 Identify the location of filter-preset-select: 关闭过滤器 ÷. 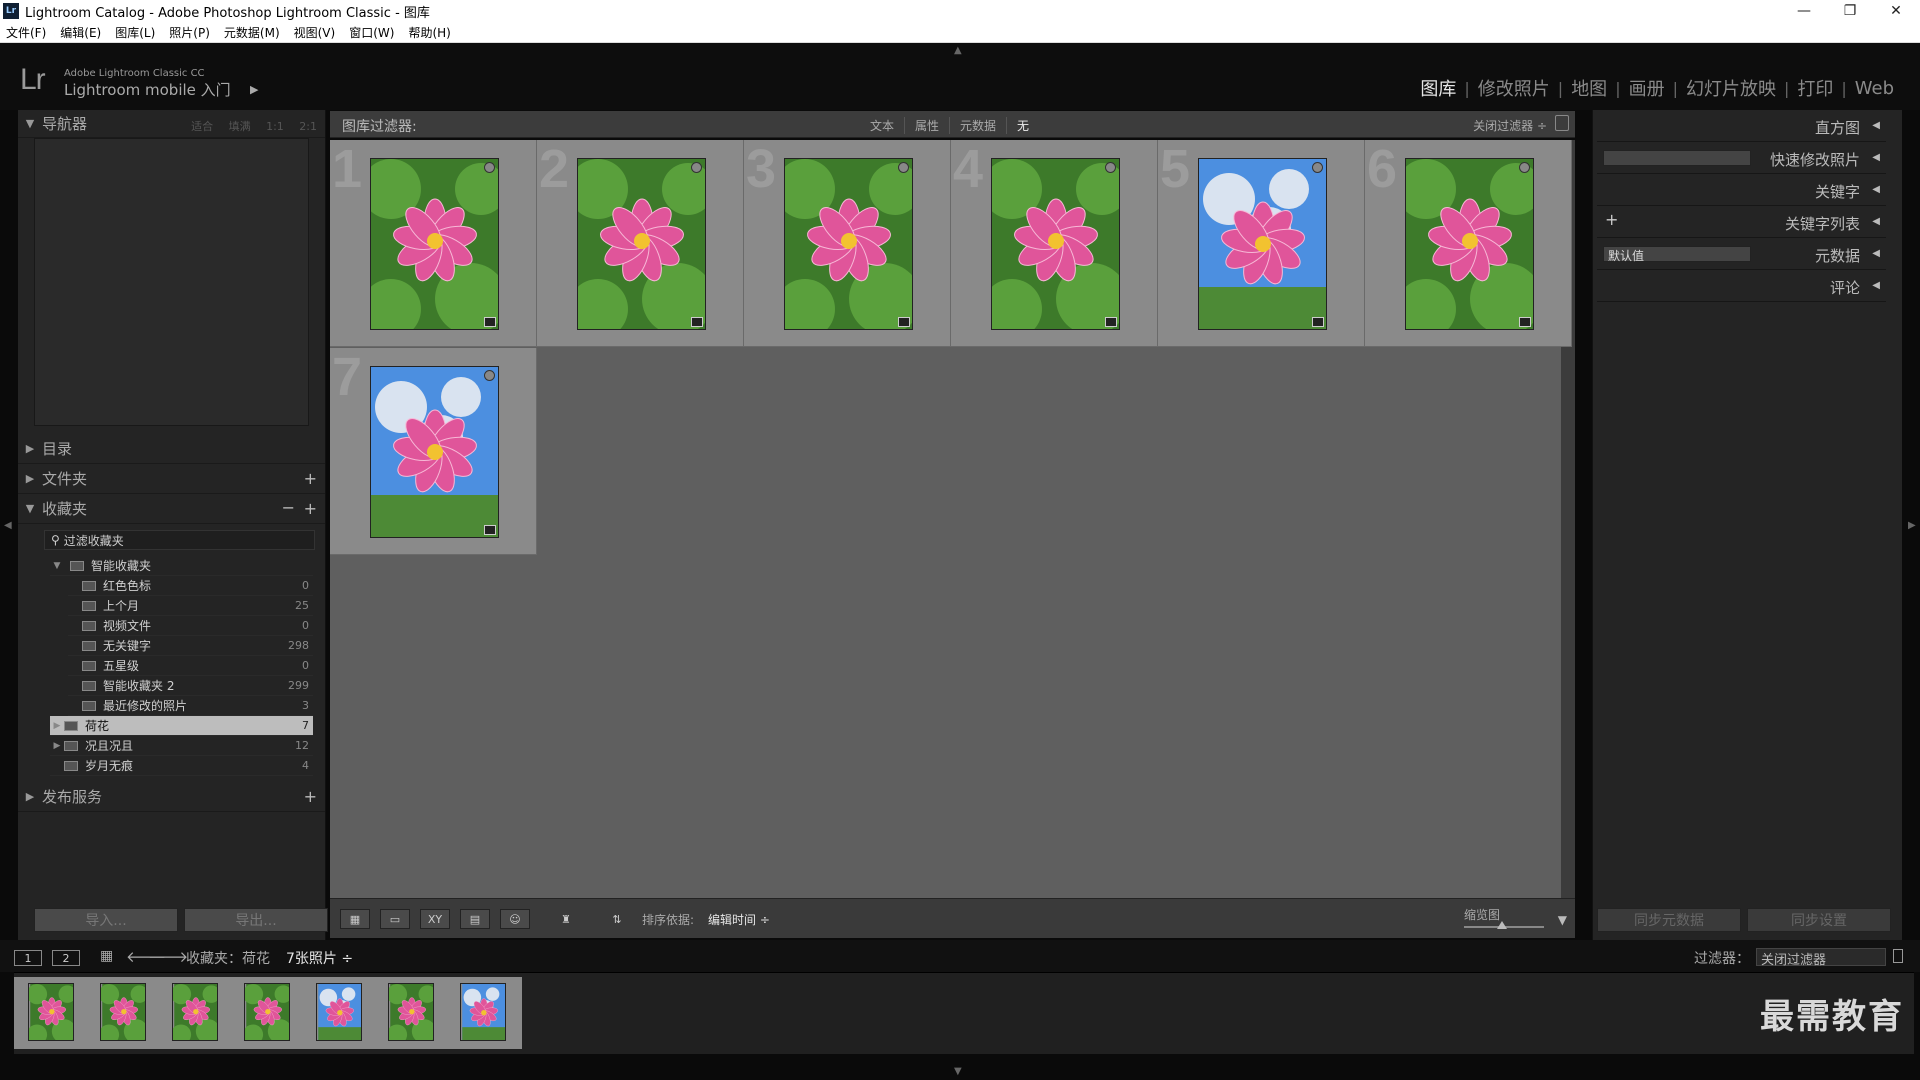
(1510, 125).